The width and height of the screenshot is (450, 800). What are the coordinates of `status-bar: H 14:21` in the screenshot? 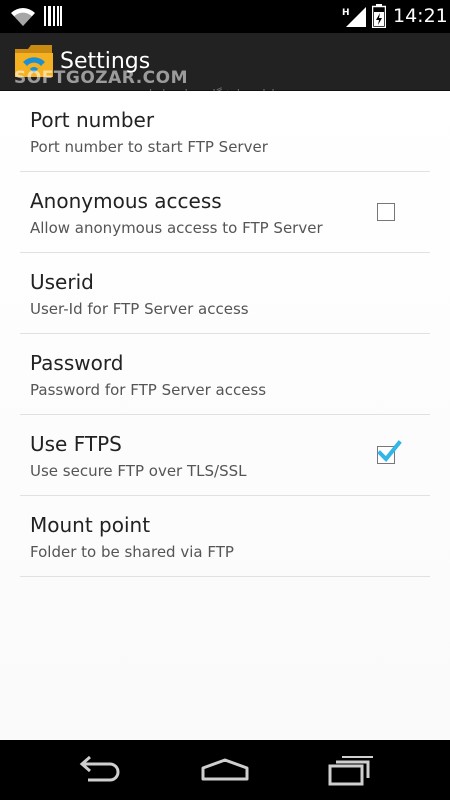 It's located at (225, 16).